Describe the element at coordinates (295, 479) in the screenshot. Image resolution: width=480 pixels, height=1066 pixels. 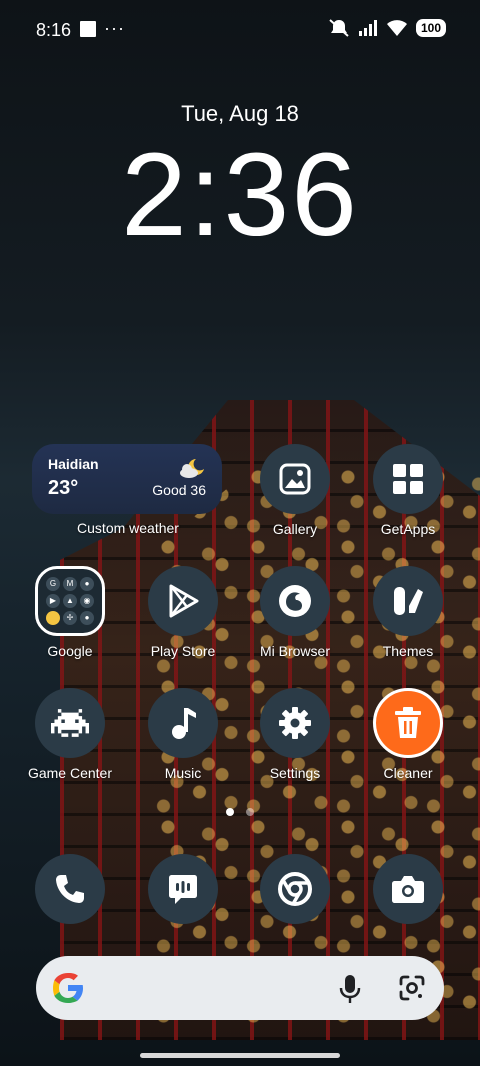
I see `gallery-icon` at that location.